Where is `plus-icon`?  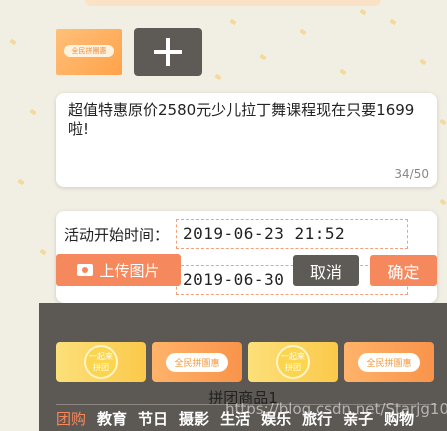 plus-icon is located at coordinates (168, 52).